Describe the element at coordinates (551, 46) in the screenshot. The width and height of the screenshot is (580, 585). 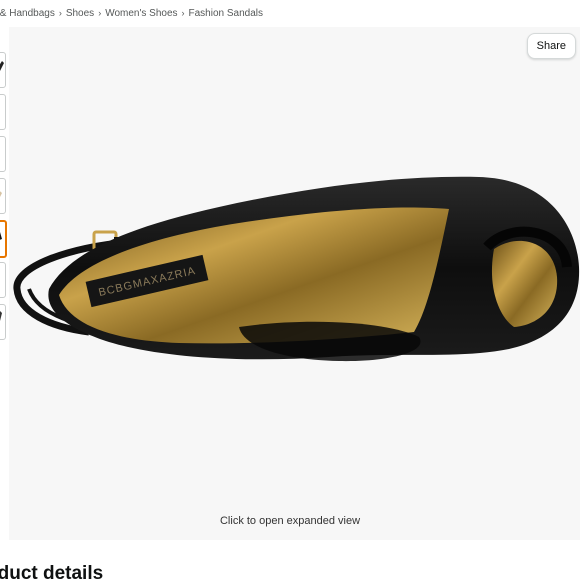
I see `share-button: Share` at that location.